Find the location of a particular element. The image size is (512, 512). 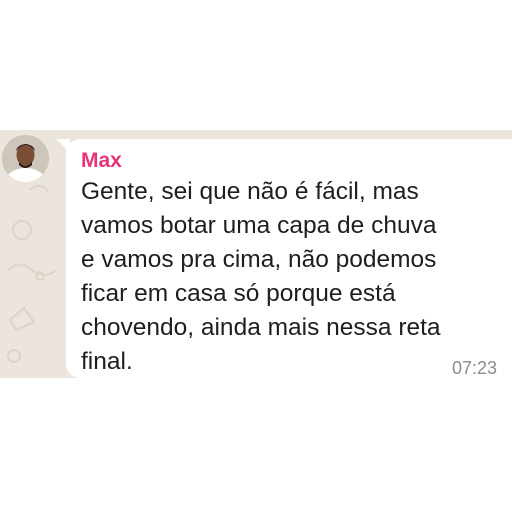

avatar is located at coordinates (25, 158).